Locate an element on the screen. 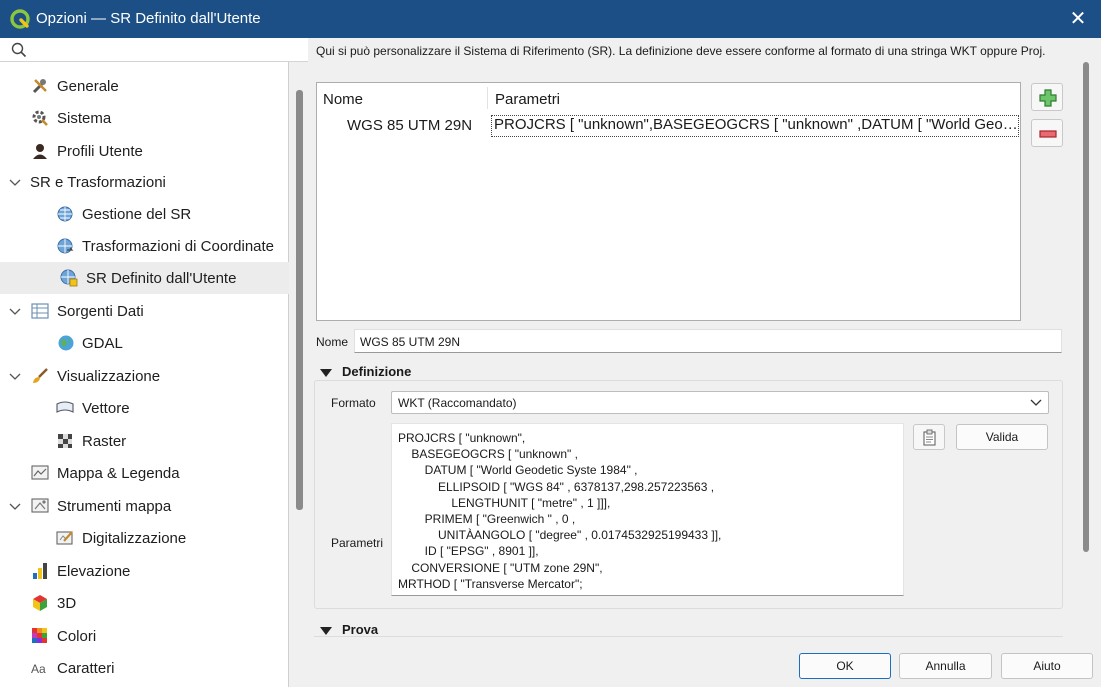 The height and width of the screenshot is (687, 1101). sidebar-item-label: Trasformazioni di Coordinate is located at coordinates (178, 246).